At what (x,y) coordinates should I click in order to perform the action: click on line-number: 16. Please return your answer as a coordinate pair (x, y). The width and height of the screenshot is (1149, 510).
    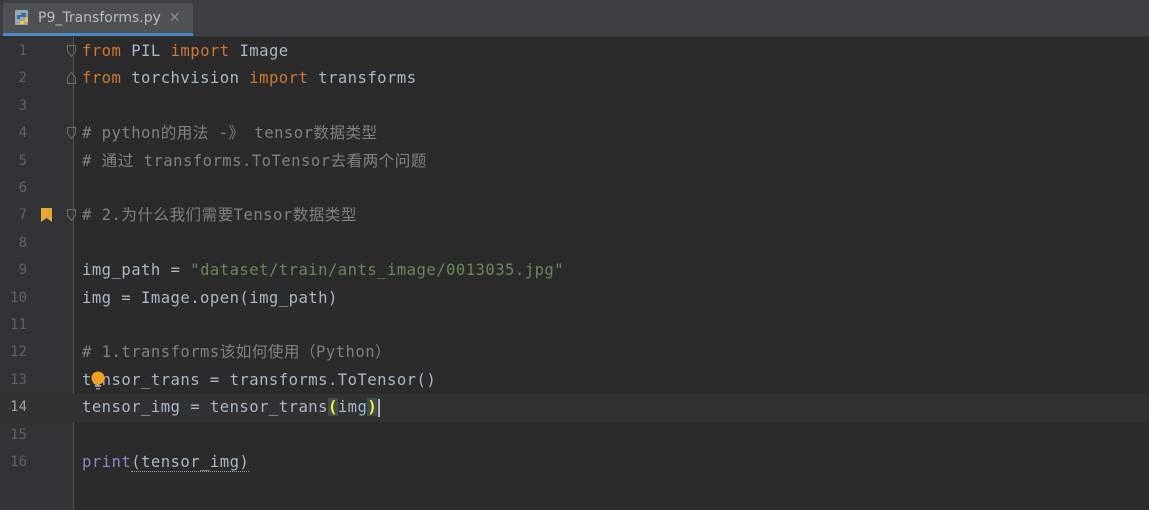
    Looking at the image, I should click on (18, 462).